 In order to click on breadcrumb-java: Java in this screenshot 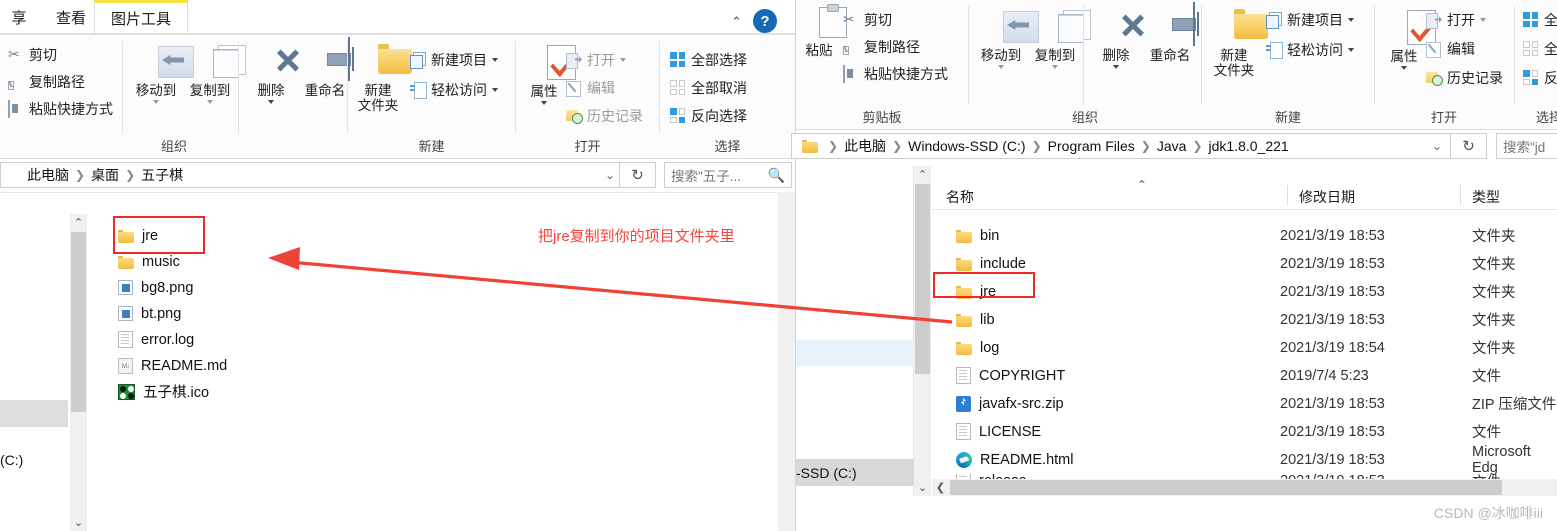, I will do `click(1172, 146)`.